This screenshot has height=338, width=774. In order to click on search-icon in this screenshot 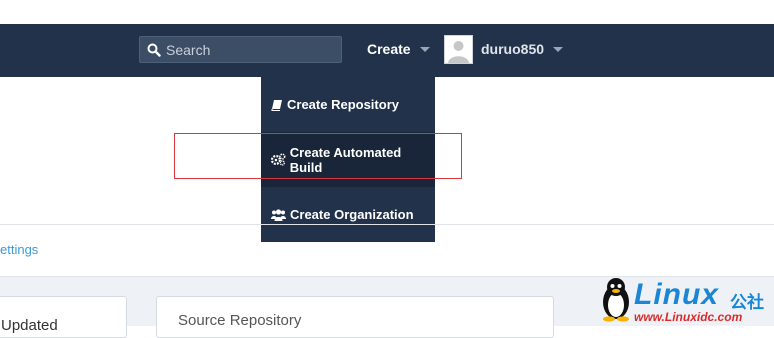, I will do `click(154, 50)`.